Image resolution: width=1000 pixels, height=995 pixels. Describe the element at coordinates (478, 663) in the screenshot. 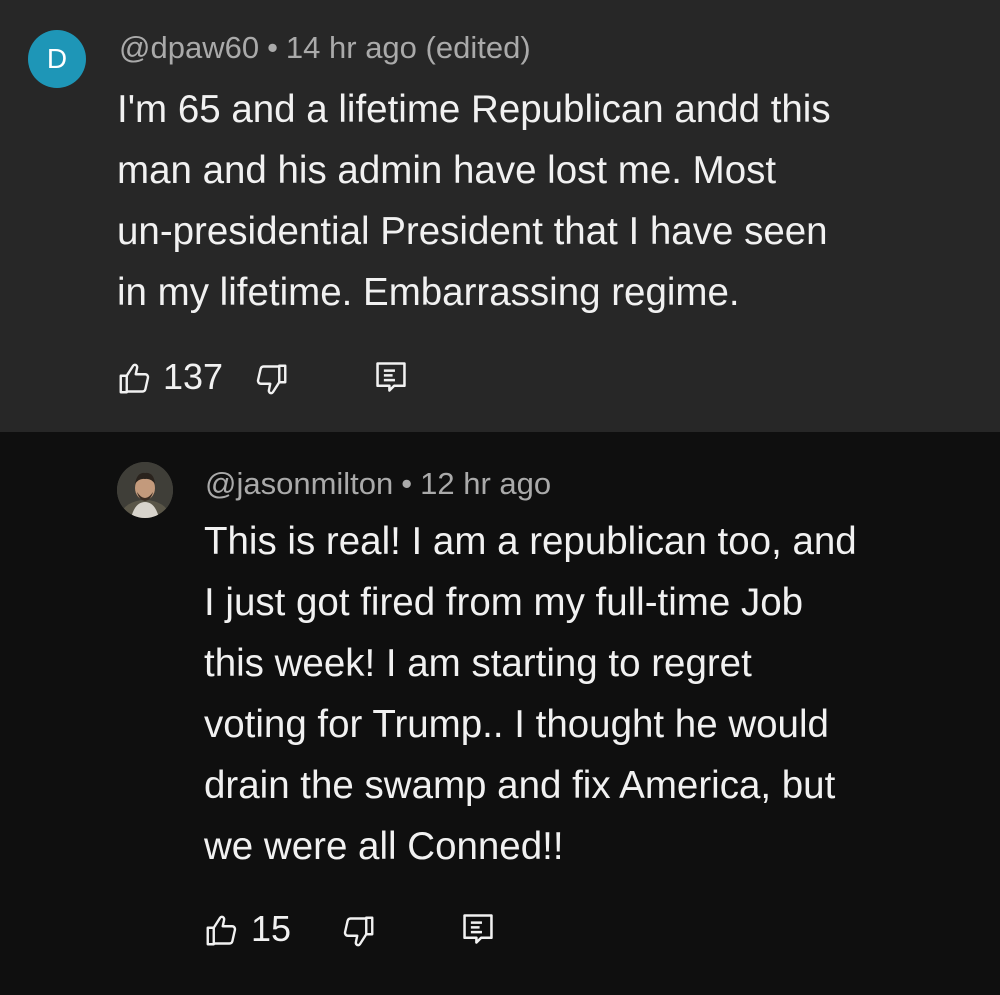

I see `comment-text-line: this week! I am starting to regret` at that location.